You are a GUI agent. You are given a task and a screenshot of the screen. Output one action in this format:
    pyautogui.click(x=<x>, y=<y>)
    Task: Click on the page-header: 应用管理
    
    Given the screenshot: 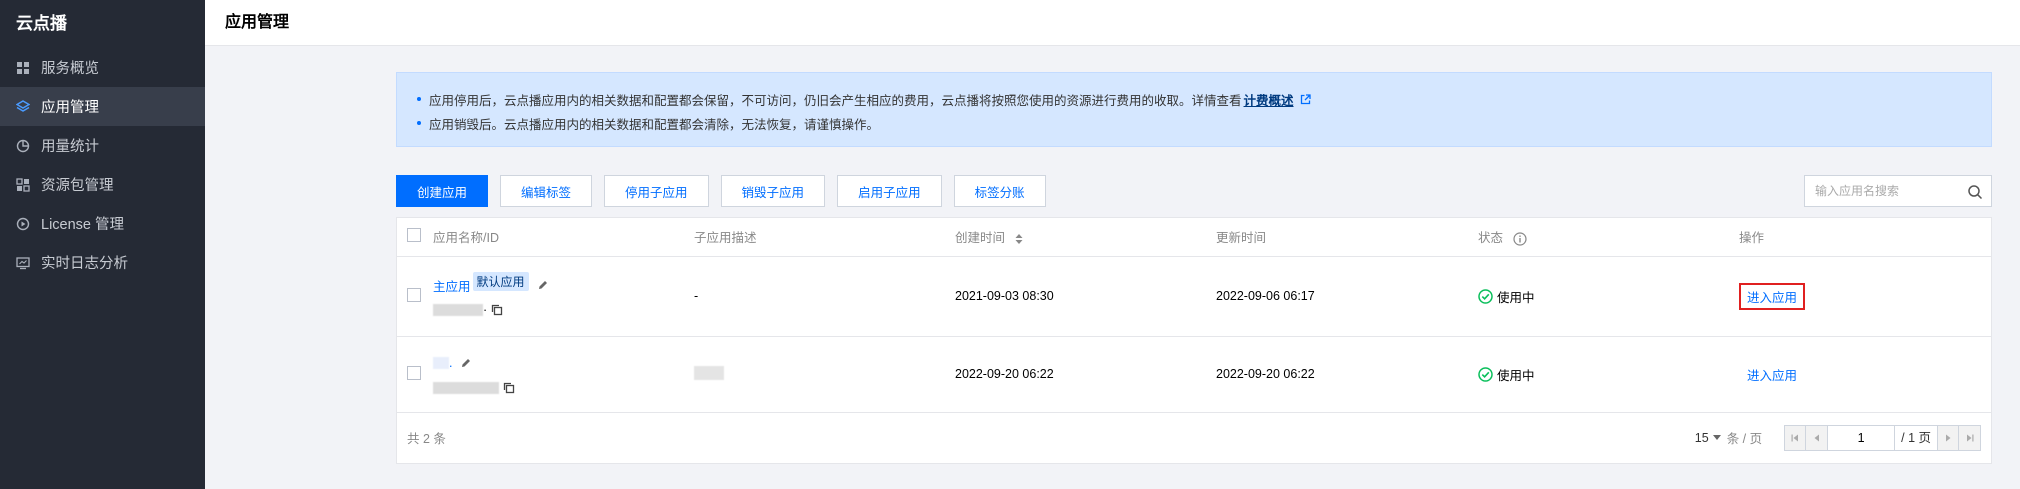 What is the action you would take?
    pyautogui.click(x=1112, y=23)
    